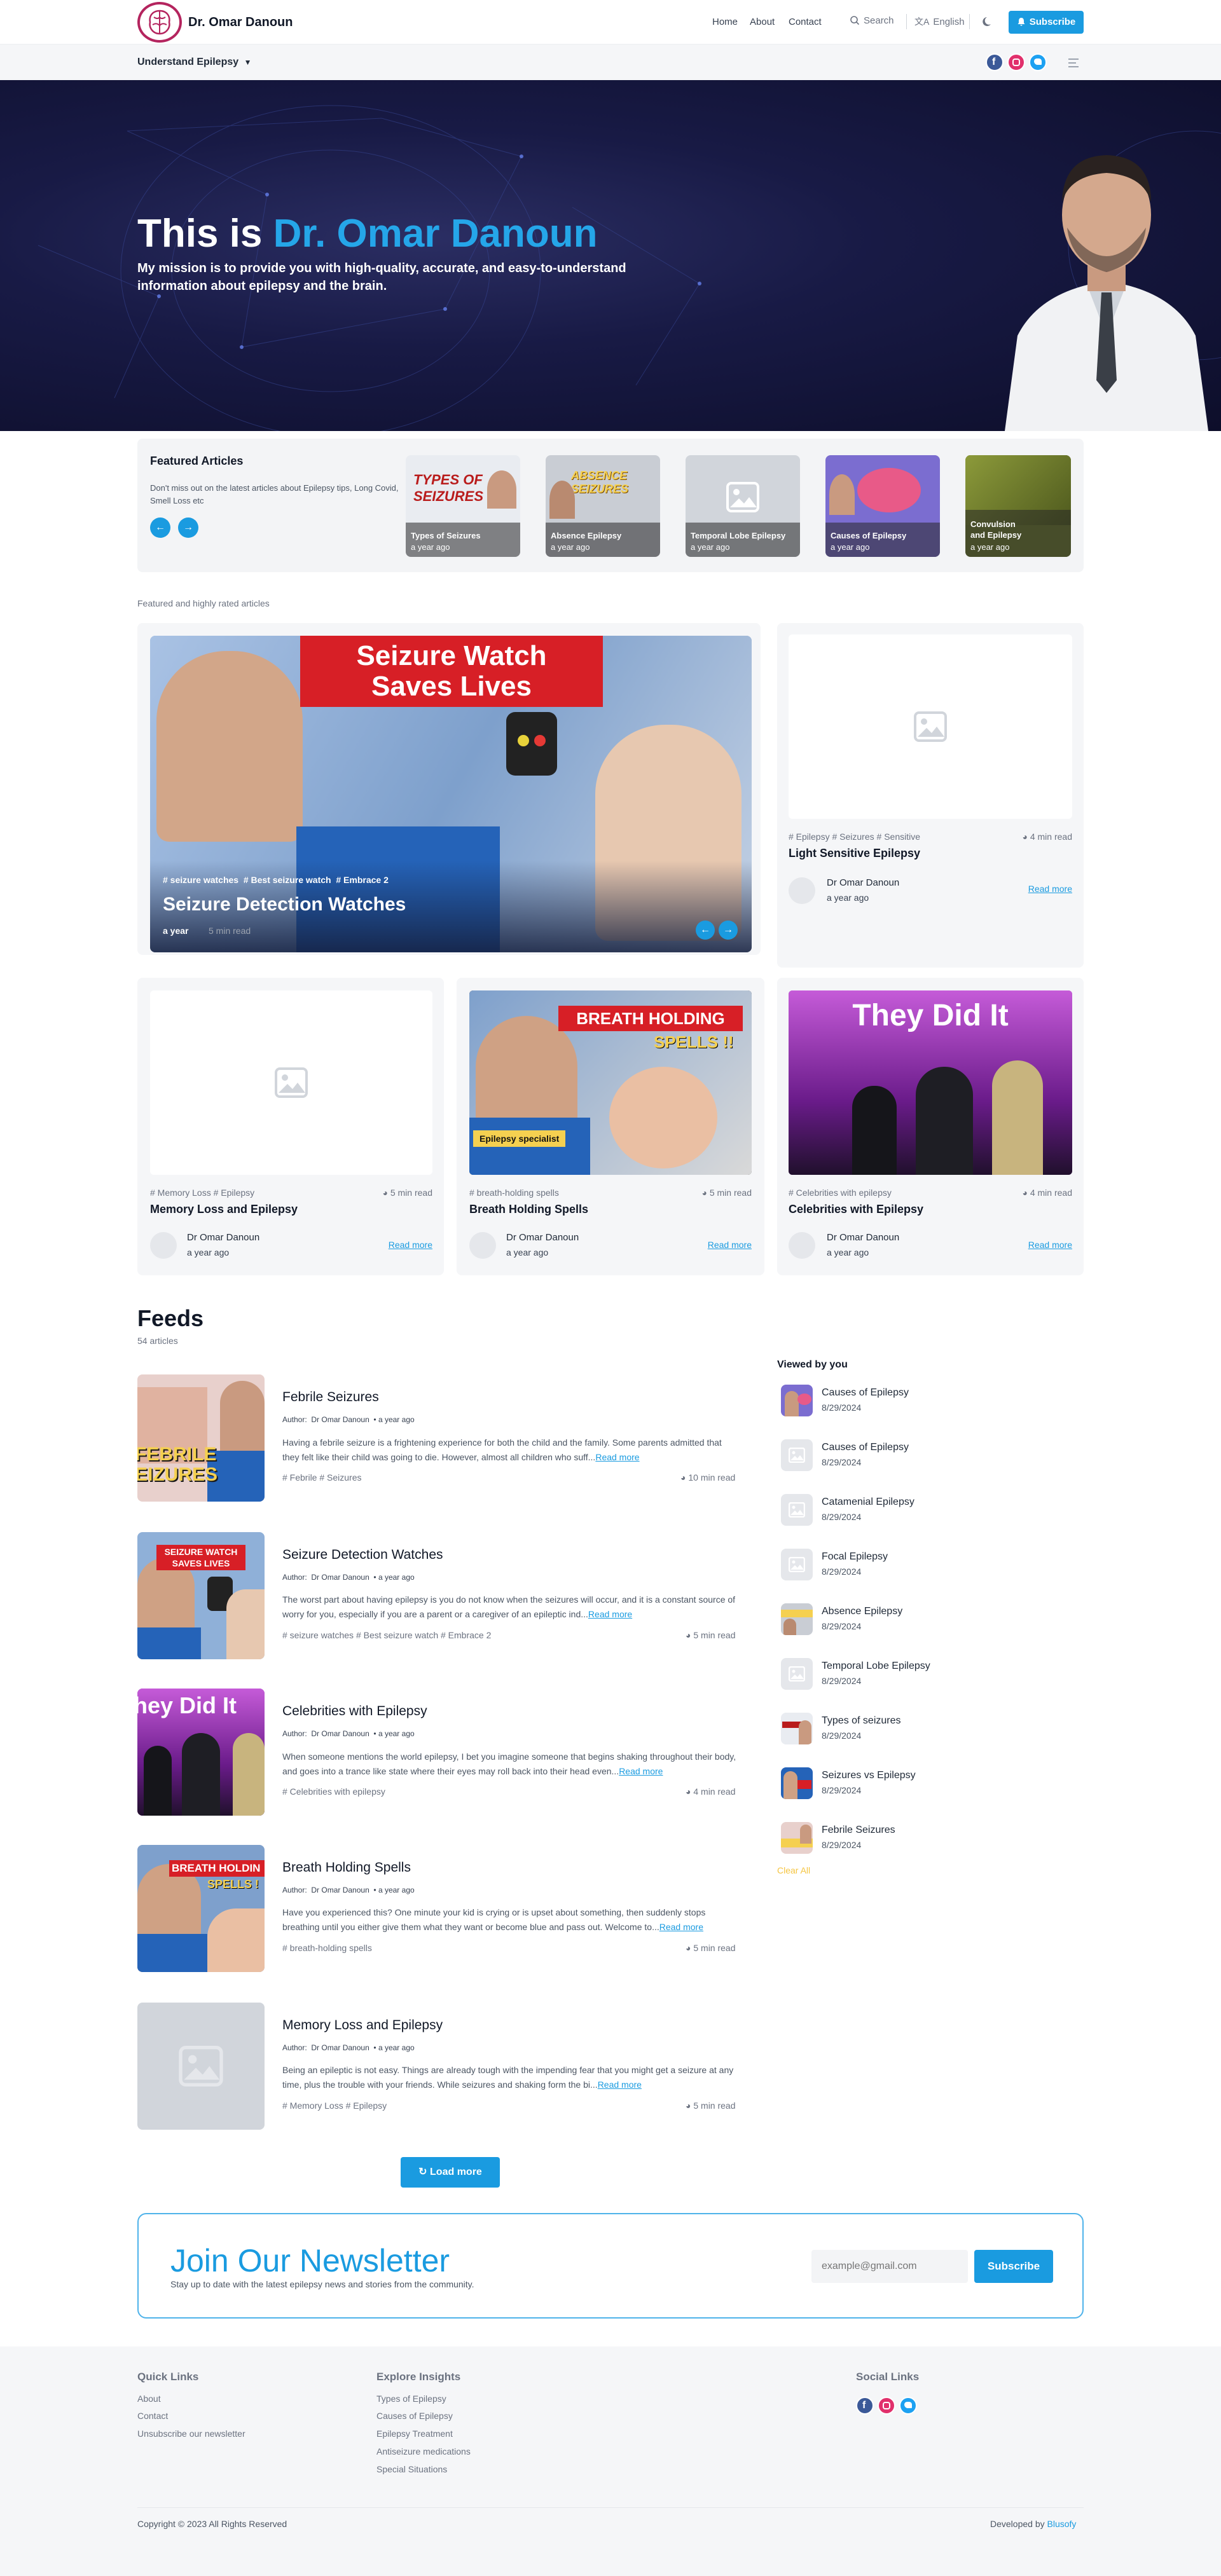 The image size is (1221, 2576). What do you see at coordinates (715, 1792) in the screenshot?
I see `read-time-label: 4 min read` at bounding box center [715, 1792].